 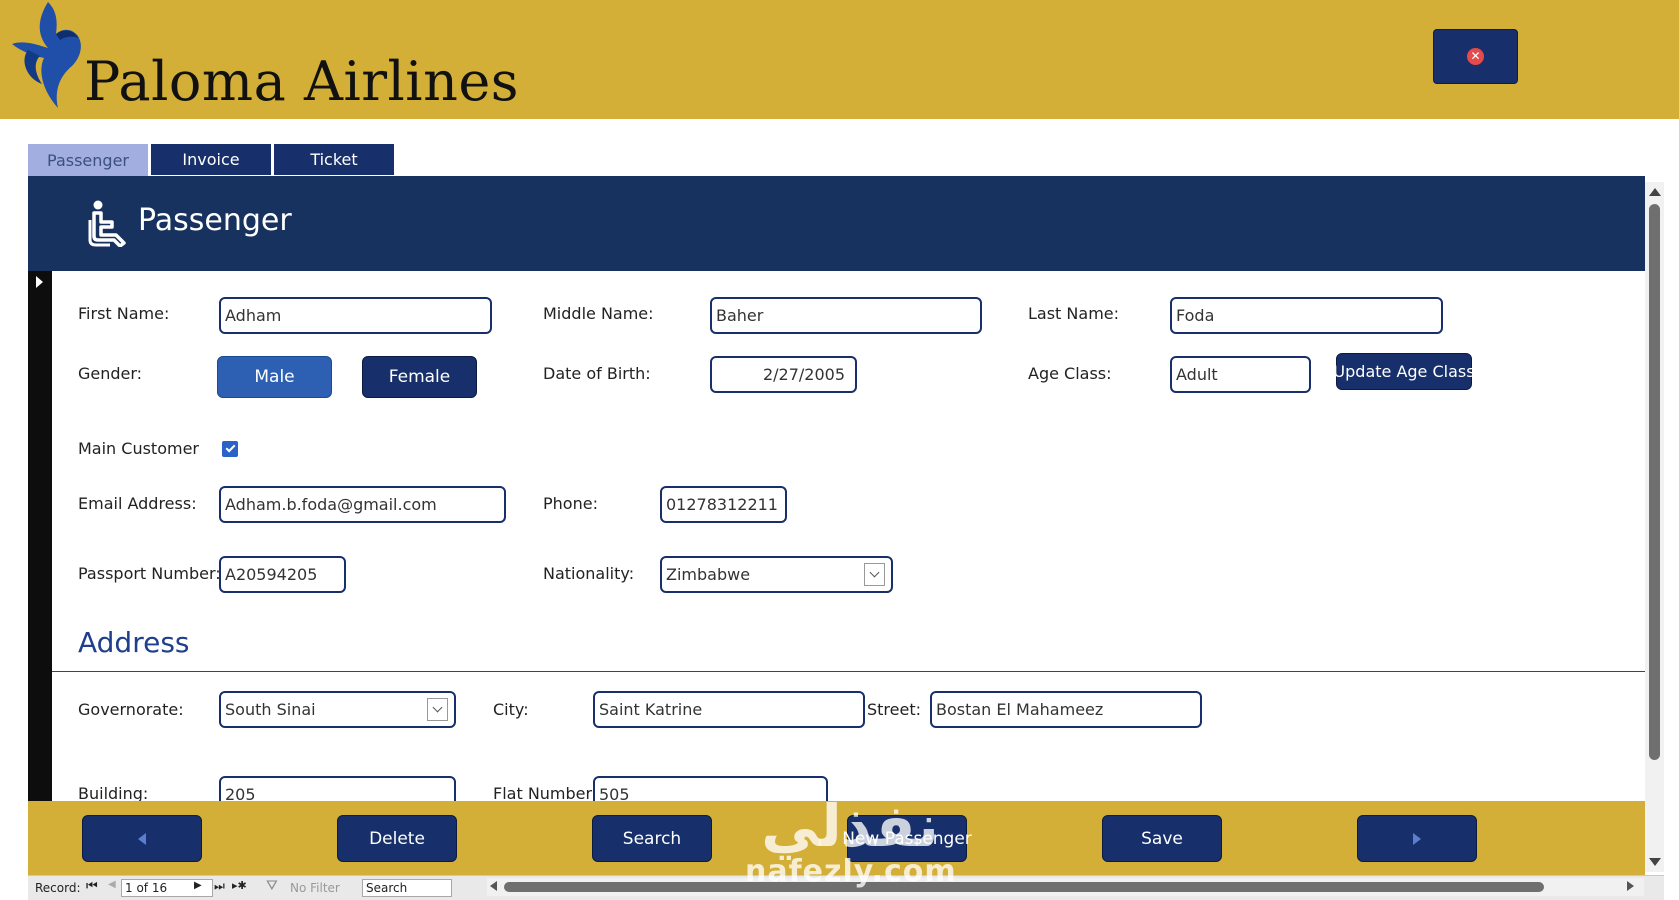 I want to click on checkmark-icon, so click(x=230, y=447).